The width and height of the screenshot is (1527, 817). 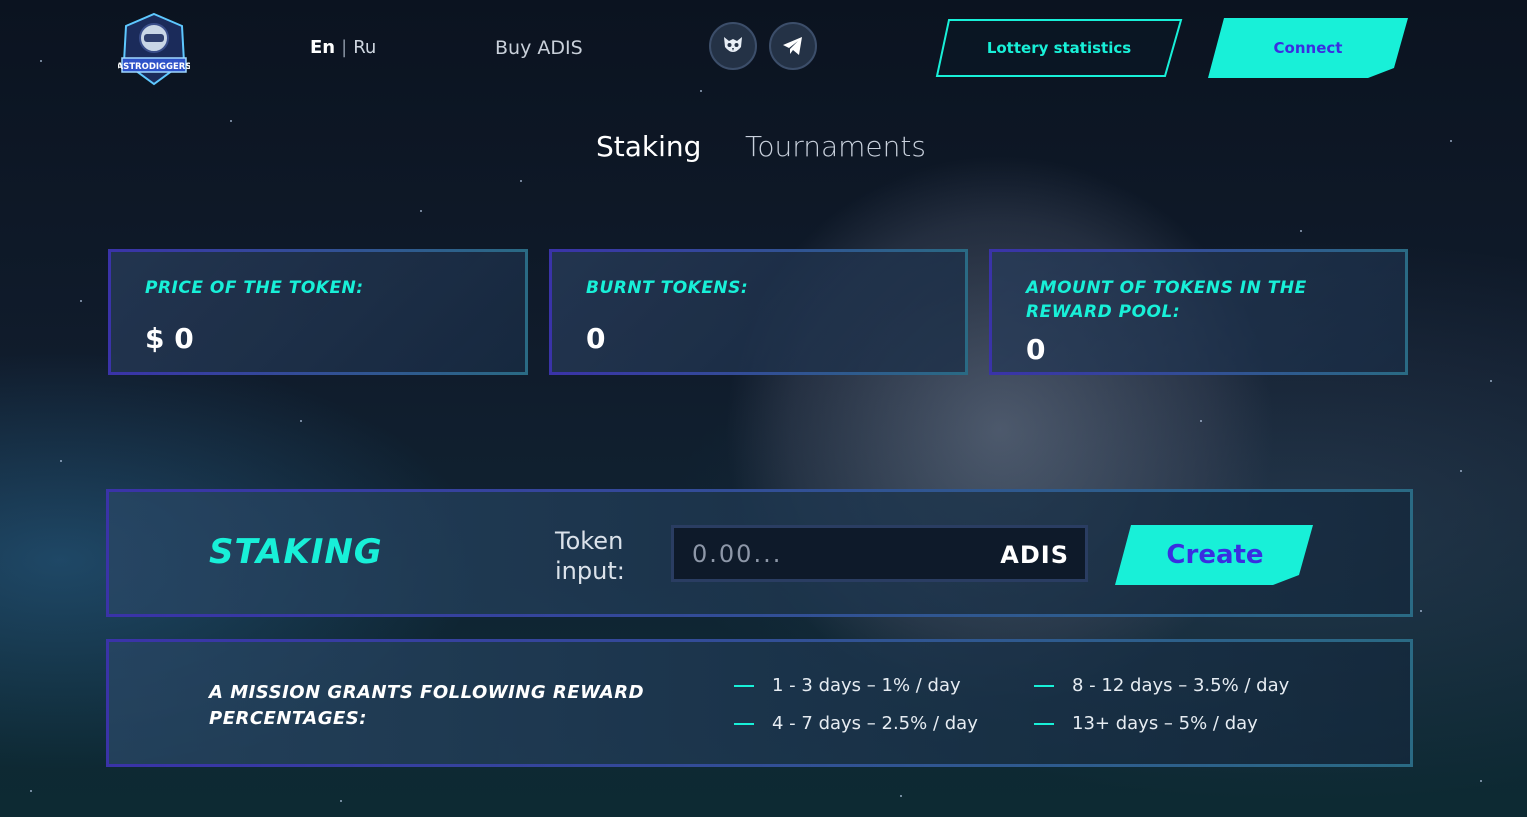 I want to click on staking-title: STAKING, so click(x=296, y=552).